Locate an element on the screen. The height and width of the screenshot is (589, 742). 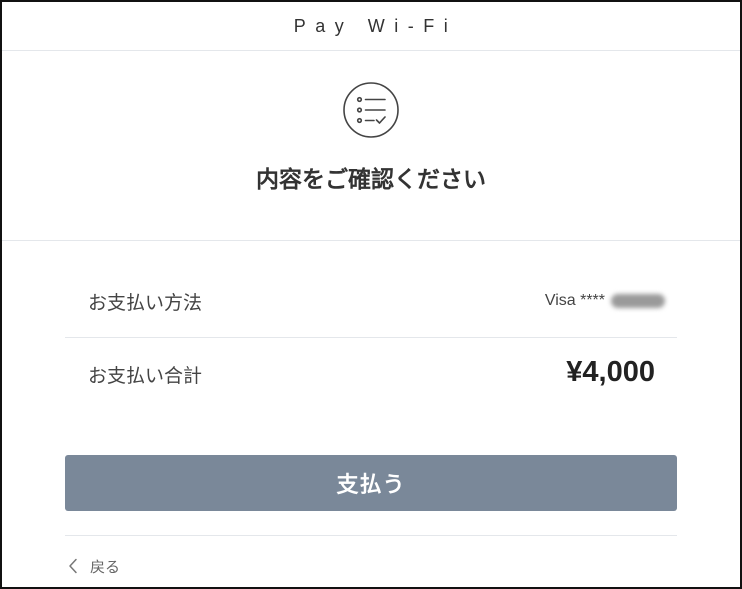
page-title: 内容をご確認ください is located at coordinates (371, 179).